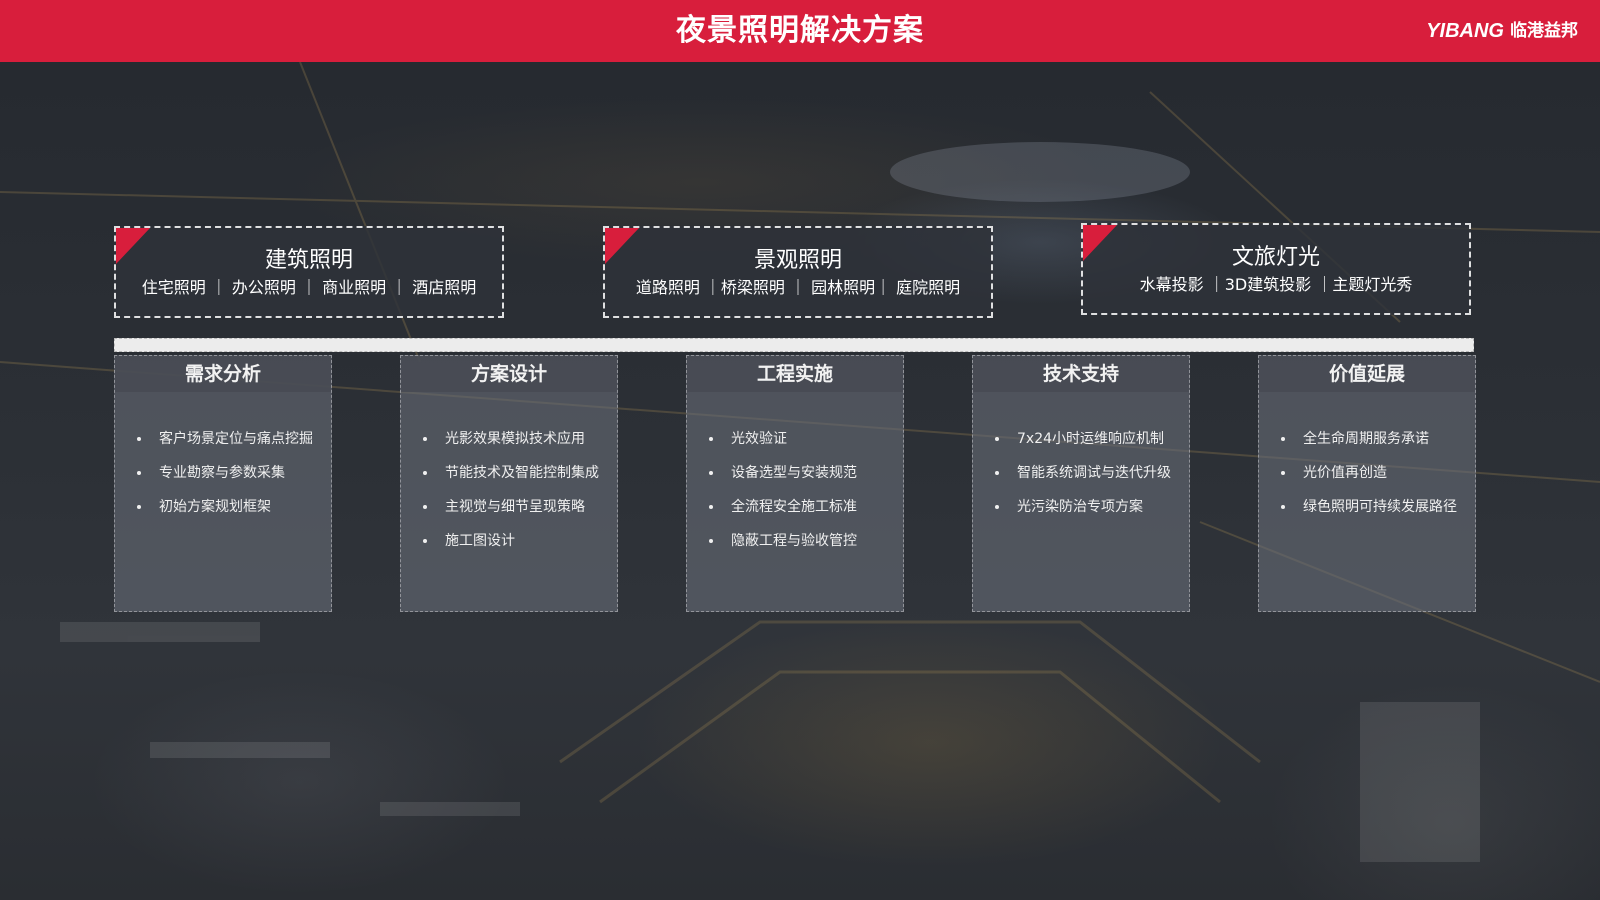  I want to click on stage-column-requirements: 需求分析 客户场景定位与痛点挖掘 专业勘察与参数采集 初始方案规划框架, so click(223, 483).